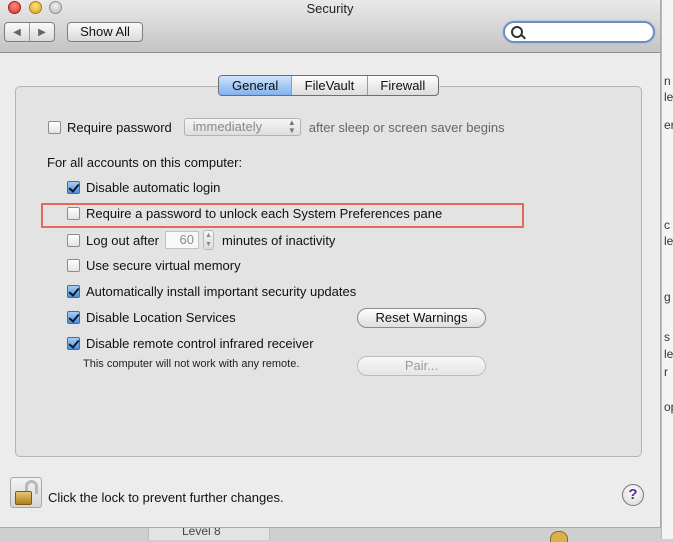 This screenshot has width=673, height=542. What do you see at coordinates (17, 32) in the screenshot?
I see `back-arrow-icon: ◀` at bounding box center [17, 32].